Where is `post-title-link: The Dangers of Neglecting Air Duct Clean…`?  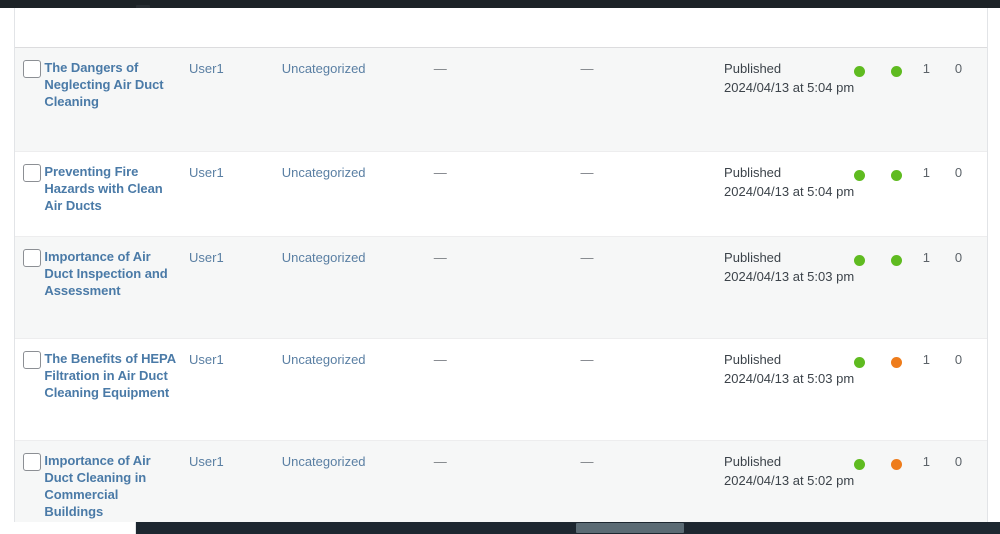 post-title-link: The Dangers of Neglecting Air Duct Clean… is located at coordinates (111, 84).